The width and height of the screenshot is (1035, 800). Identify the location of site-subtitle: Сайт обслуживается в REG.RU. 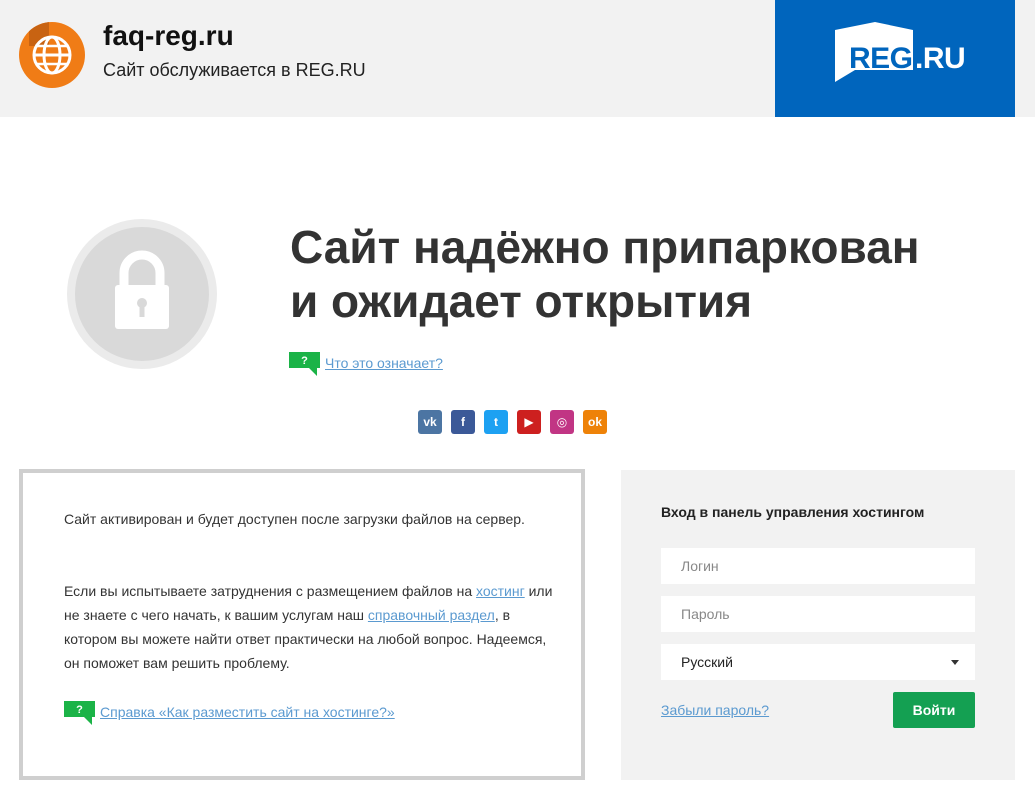
(234, 70).